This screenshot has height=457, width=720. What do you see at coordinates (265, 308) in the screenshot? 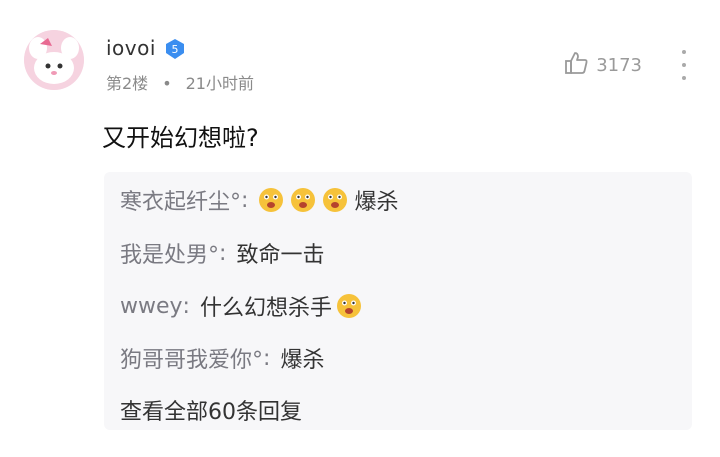
I see `reply-text: 什么幻想杀手` at bounding box center [265, 308].